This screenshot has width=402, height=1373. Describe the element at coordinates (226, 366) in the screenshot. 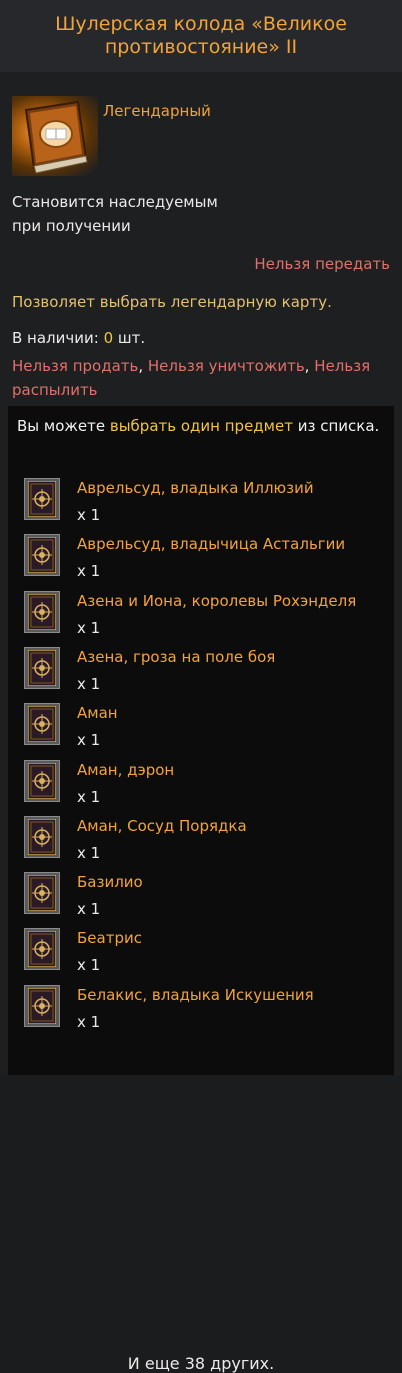

I see `no-destroy-label: Нельзя уничтожить` at that location.